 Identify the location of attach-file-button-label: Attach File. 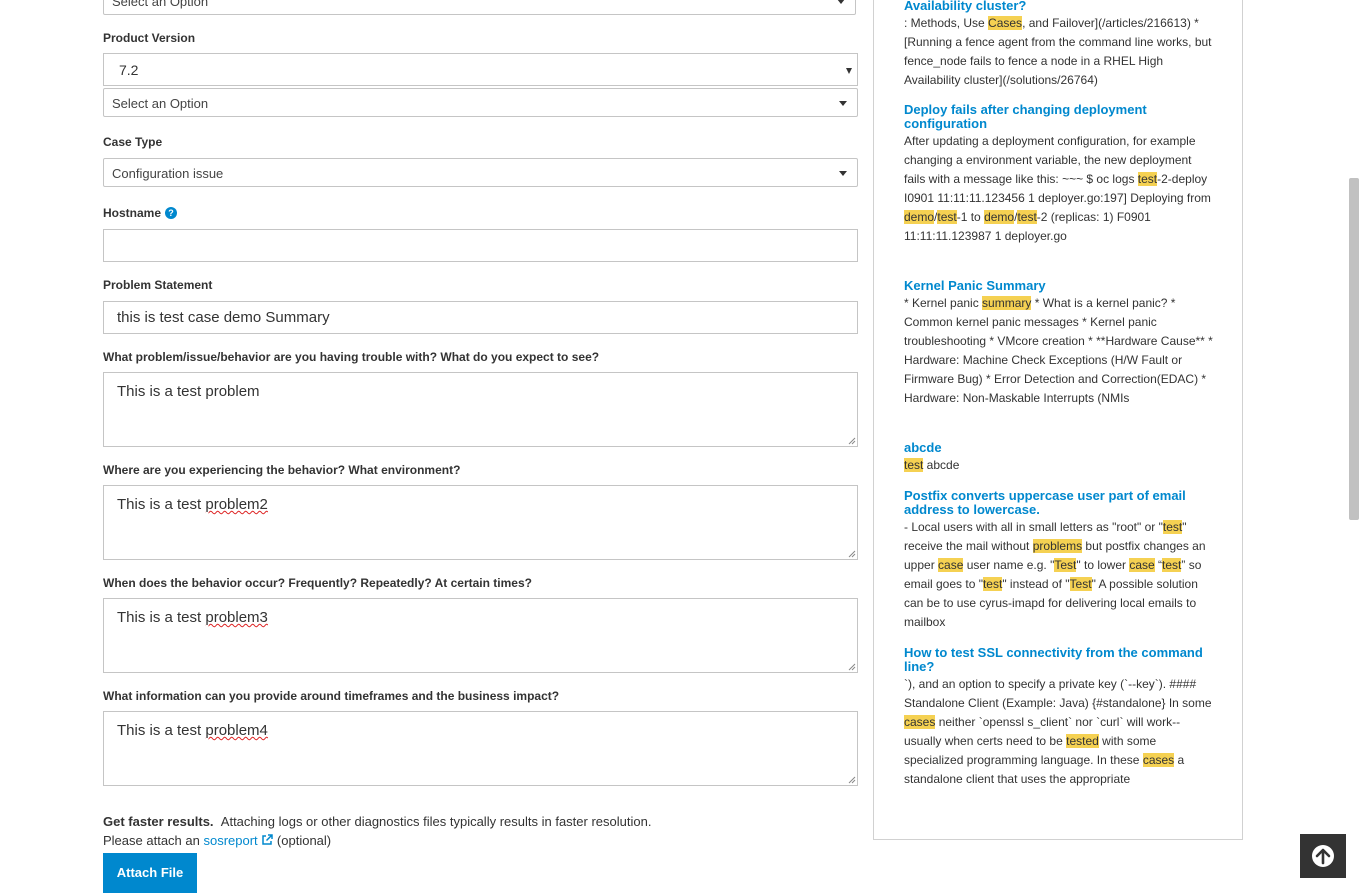
(150, 872).